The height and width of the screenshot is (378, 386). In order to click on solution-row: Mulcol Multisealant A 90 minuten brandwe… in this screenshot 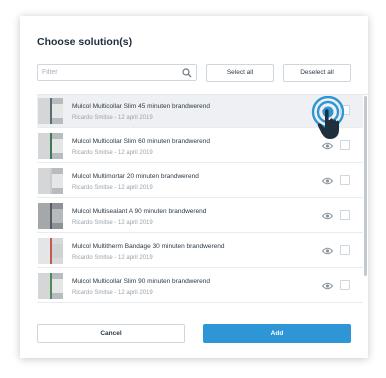, I will do `click(200, 216)`.